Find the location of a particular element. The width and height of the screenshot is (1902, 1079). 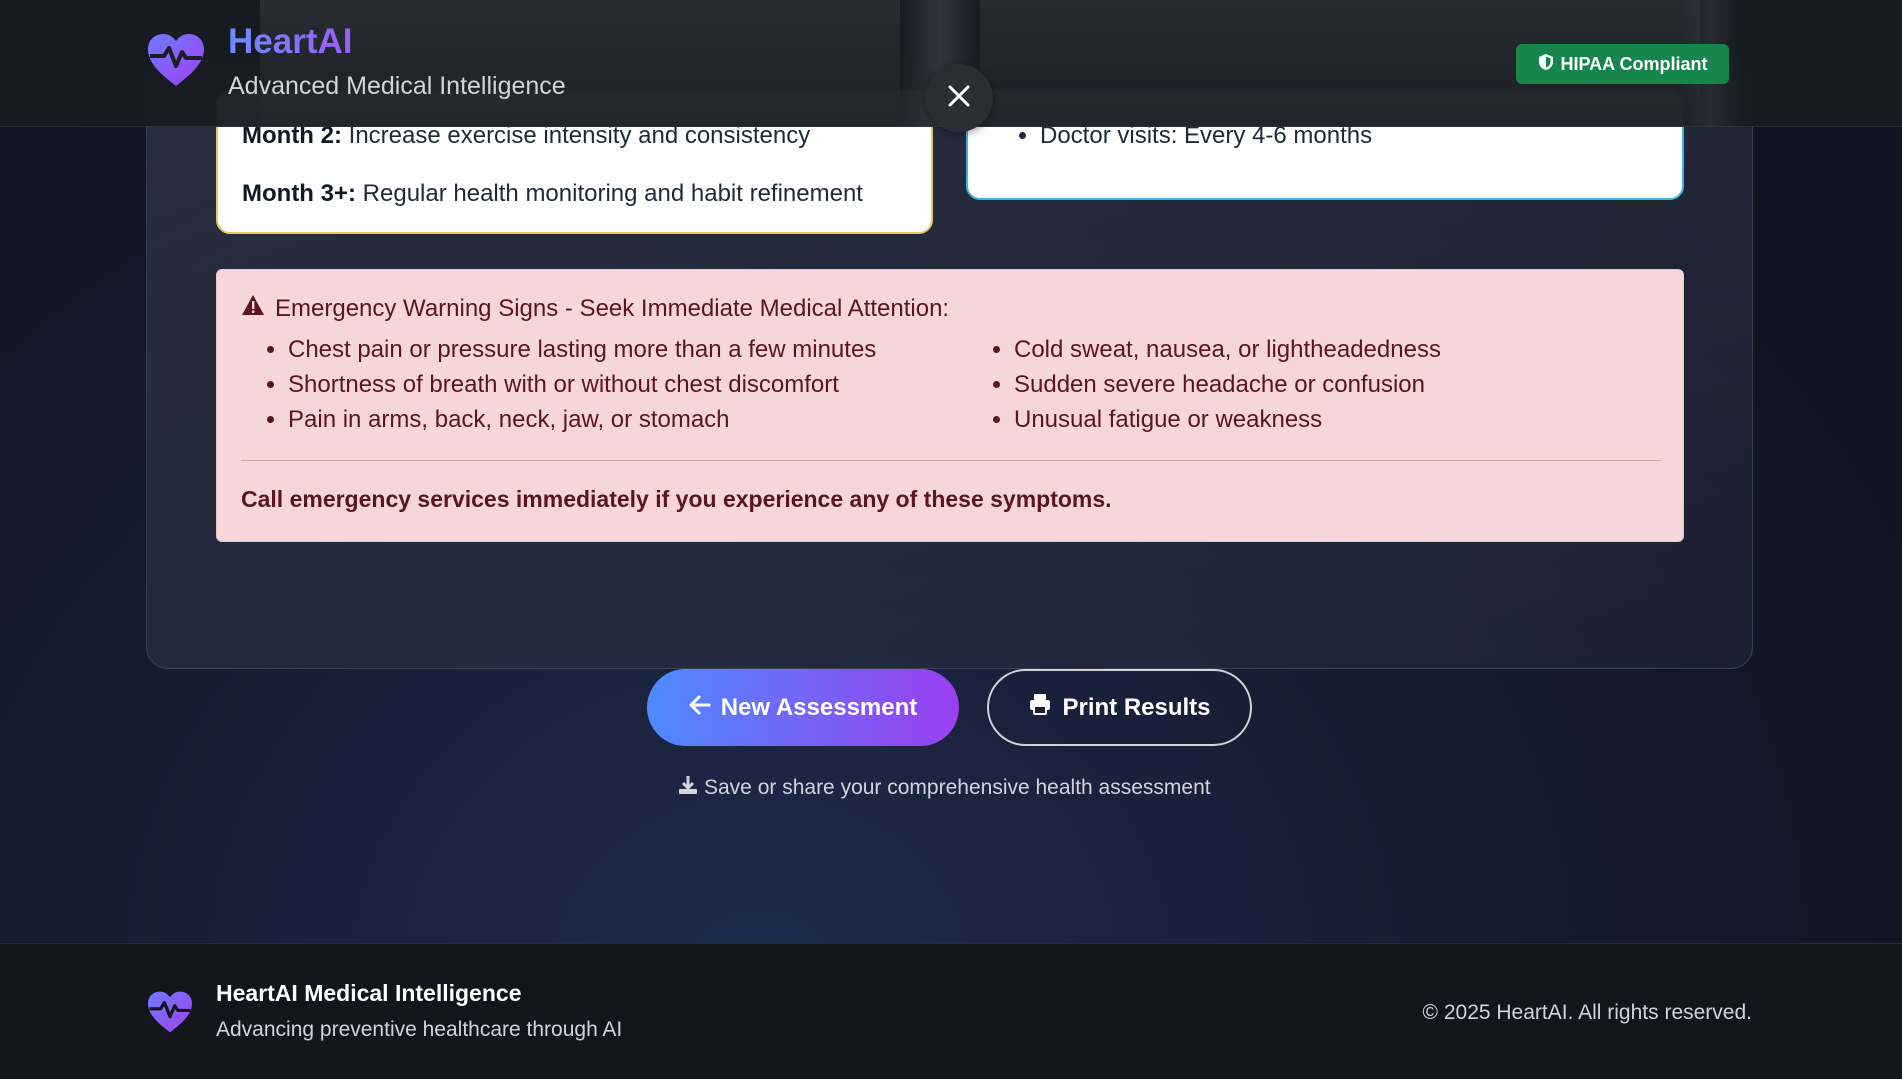

app-title: HeartAI is located at coordinates (290, 42).